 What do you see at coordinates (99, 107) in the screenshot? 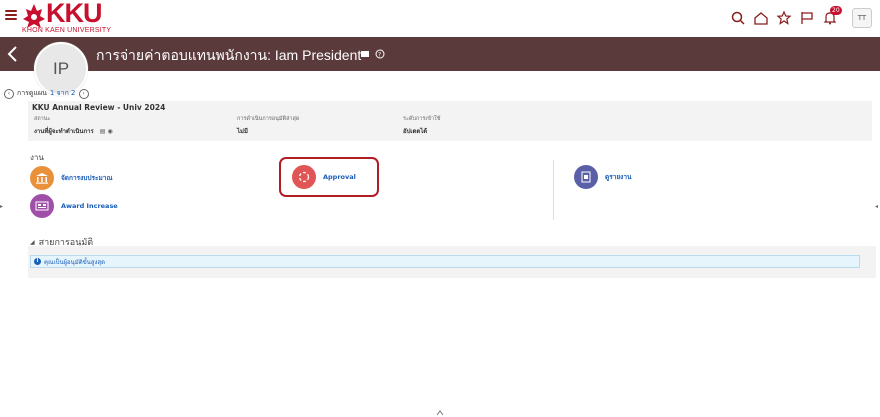
I see `review-title: KKU Annual Review - Univ 2024` at bounding box center [99, 107].